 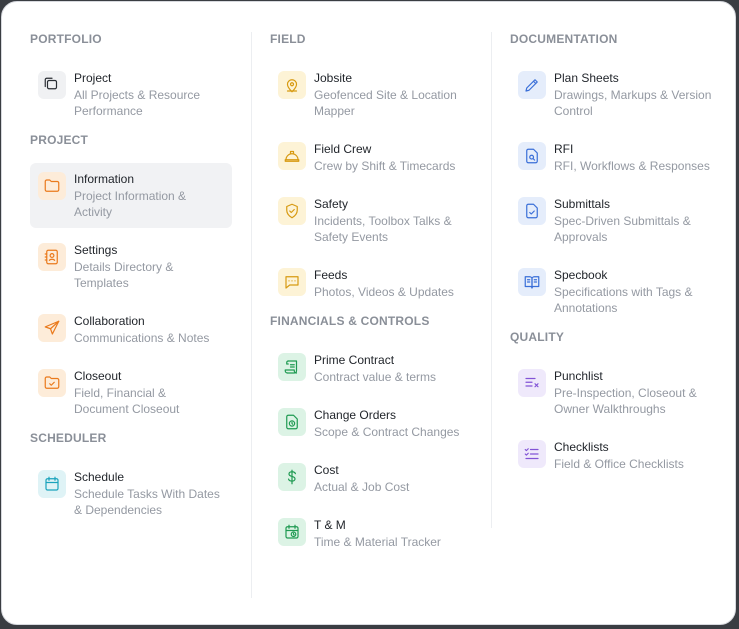 What do you see at coordinates (361, 478) in the screenshot?
I see `menu-item-text: Cost Actual & Job Cost` at bounding box center [361, 478].